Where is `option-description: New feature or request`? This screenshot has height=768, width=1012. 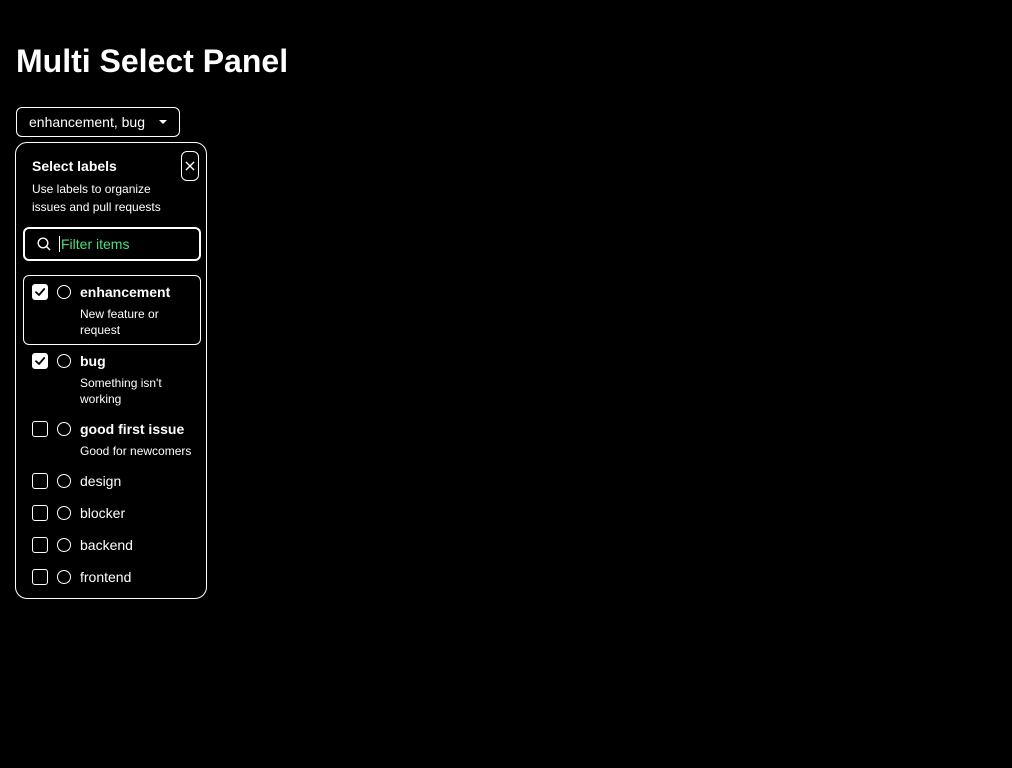
option-description: New feature or request is located at coordinates (119, 322).